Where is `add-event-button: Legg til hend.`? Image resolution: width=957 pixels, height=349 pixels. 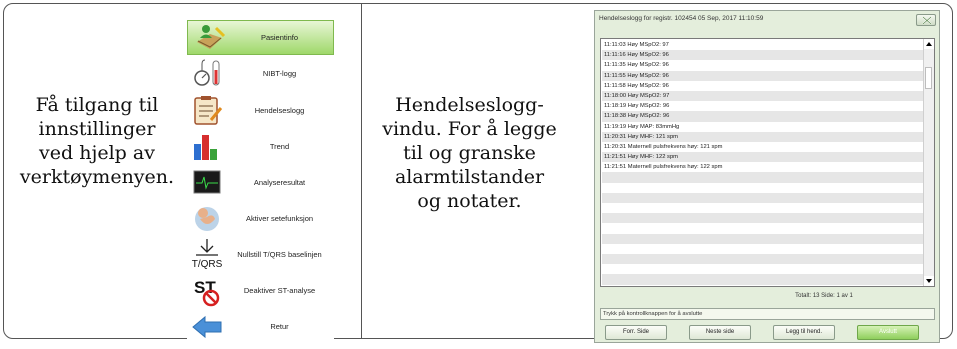 add-event-button: Legg til hend. is located at coordinates (804, 332).